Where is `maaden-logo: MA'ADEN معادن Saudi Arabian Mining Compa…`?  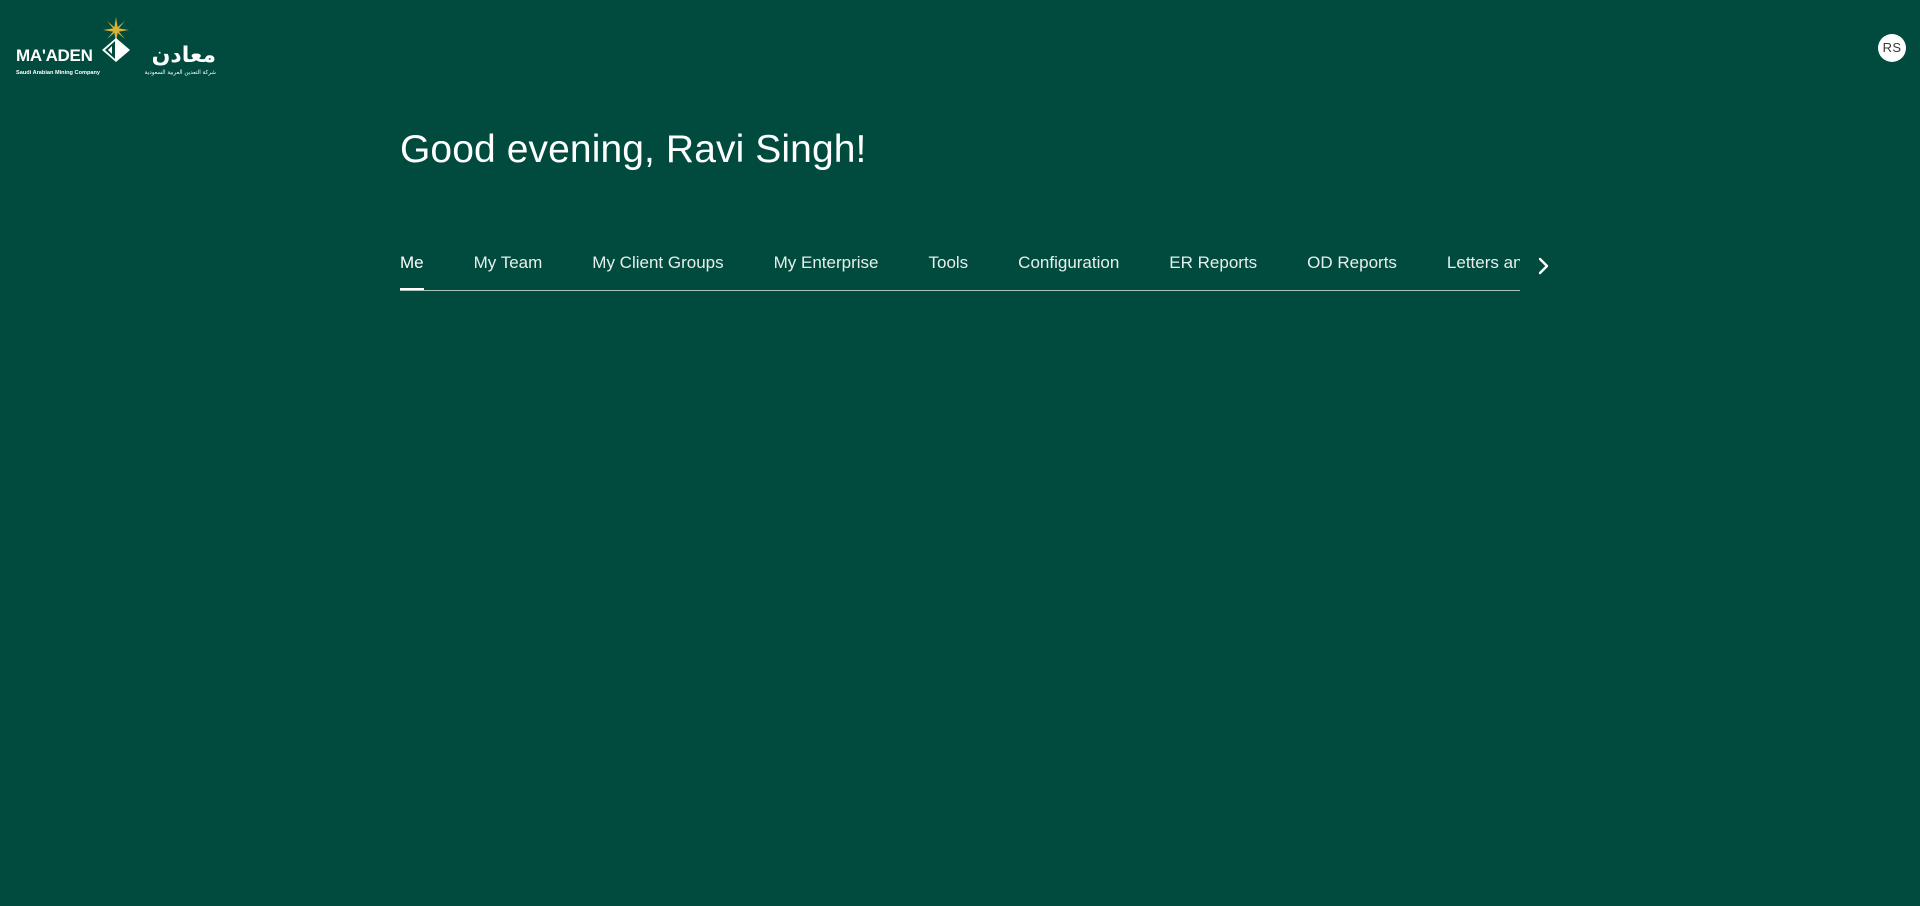 maaden-logo: MA'ADEN معادن Saudi Arabian Mining Compa… is located at coordinates (117, 48).